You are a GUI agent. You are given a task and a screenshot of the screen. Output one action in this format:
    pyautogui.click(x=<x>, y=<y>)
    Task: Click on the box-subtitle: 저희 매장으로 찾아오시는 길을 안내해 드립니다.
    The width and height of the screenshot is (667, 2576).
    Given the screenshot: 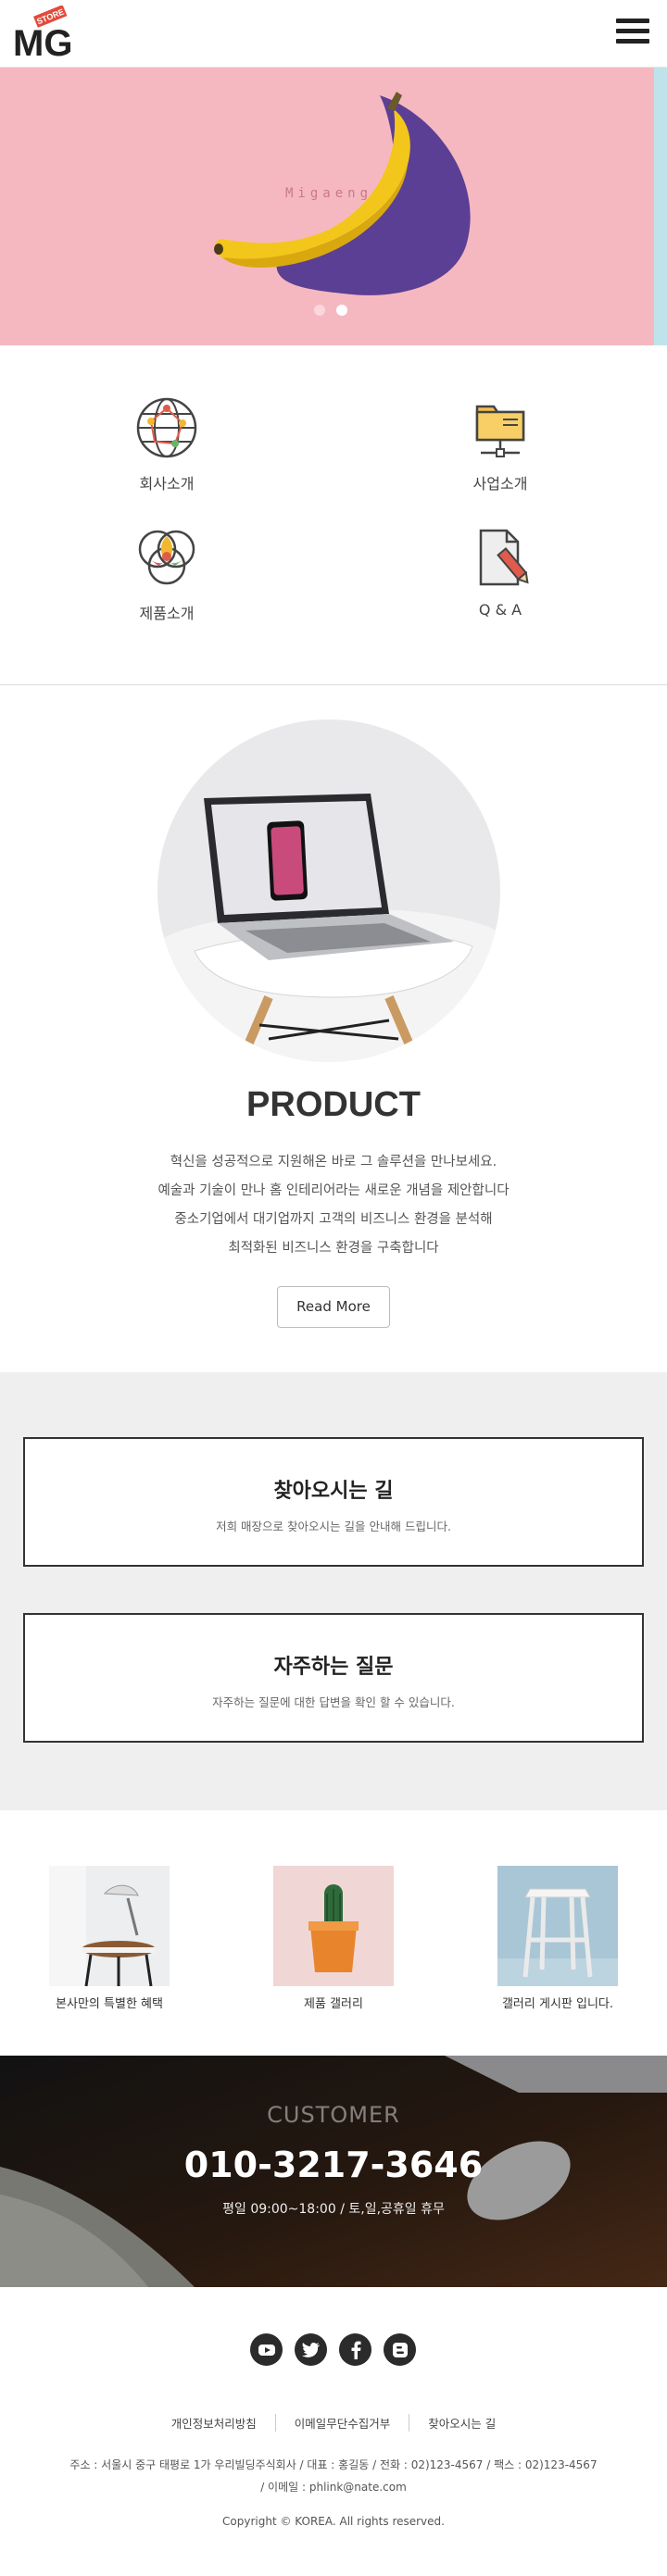 What is the action you would take?
    pyautogui.click(x=333, y=1526)
    